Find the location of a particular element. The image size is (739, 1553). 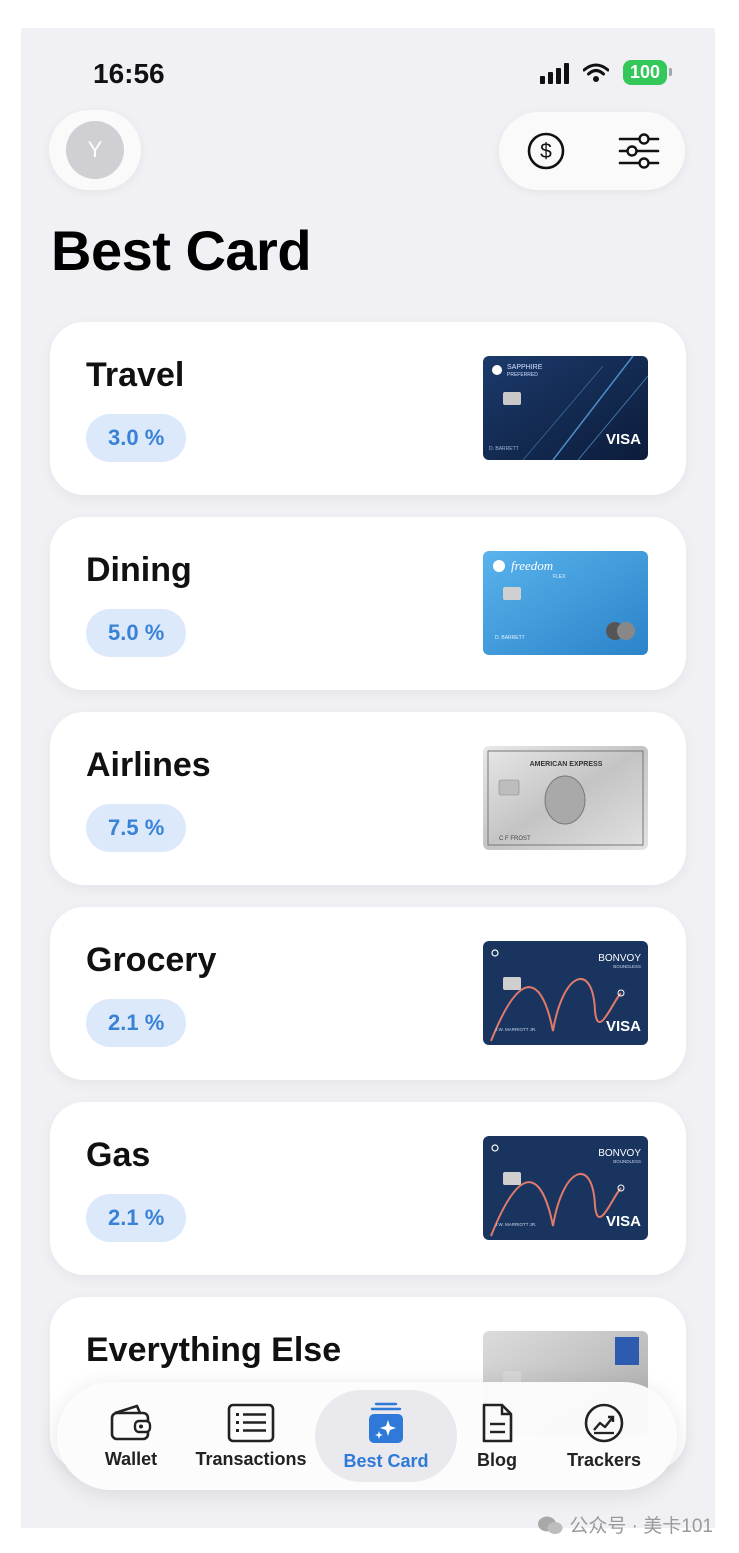

wifi-icon is located at coordinates (595, 72).